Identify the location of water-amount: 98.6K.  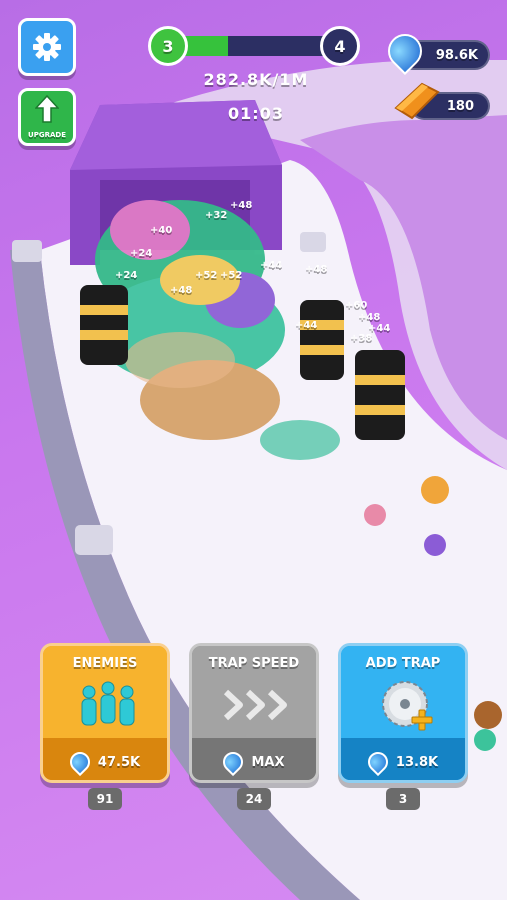
(456, 55).